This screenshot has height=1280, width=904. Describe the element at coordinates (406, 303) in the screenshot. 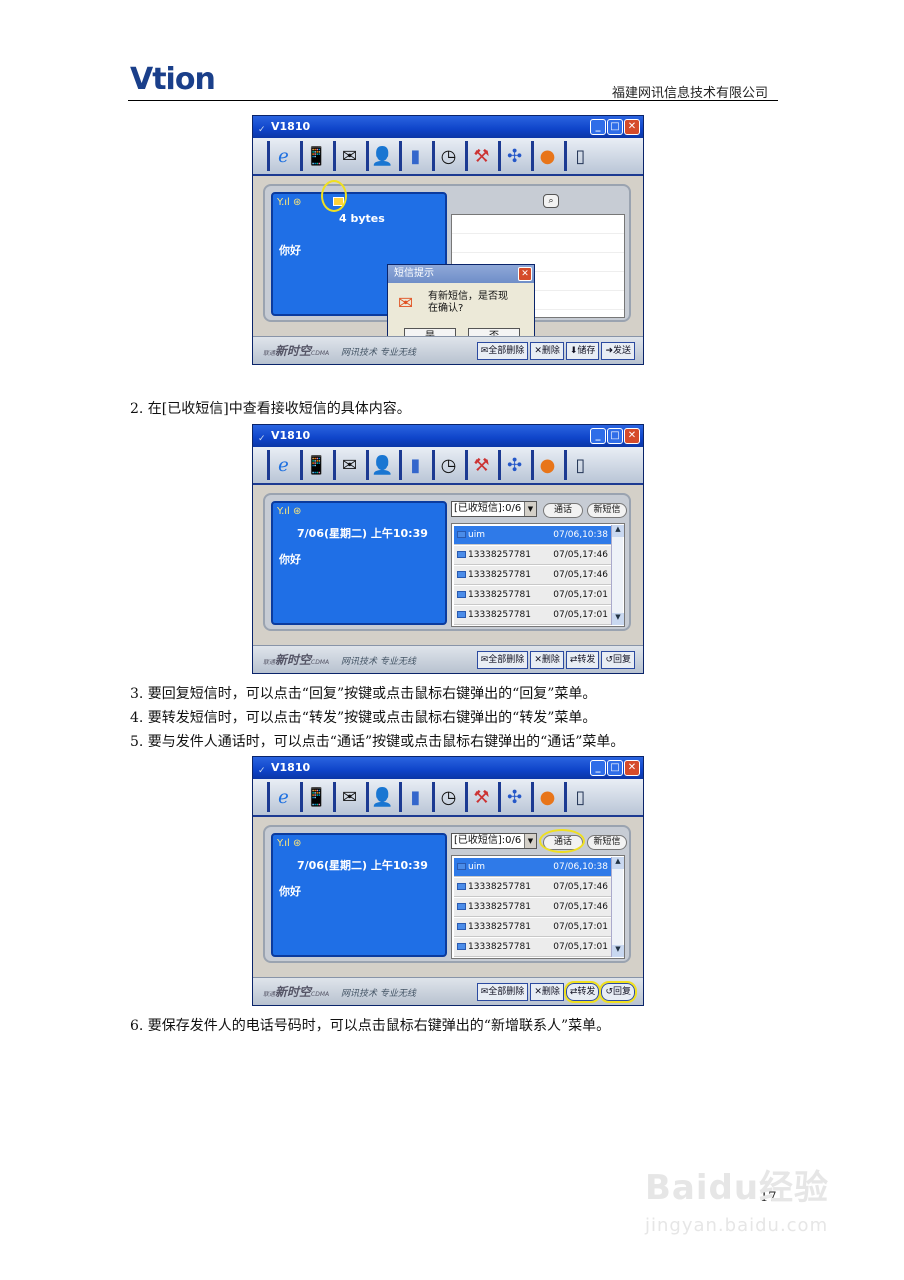

I see `envelope-icon: ✉` at that location.